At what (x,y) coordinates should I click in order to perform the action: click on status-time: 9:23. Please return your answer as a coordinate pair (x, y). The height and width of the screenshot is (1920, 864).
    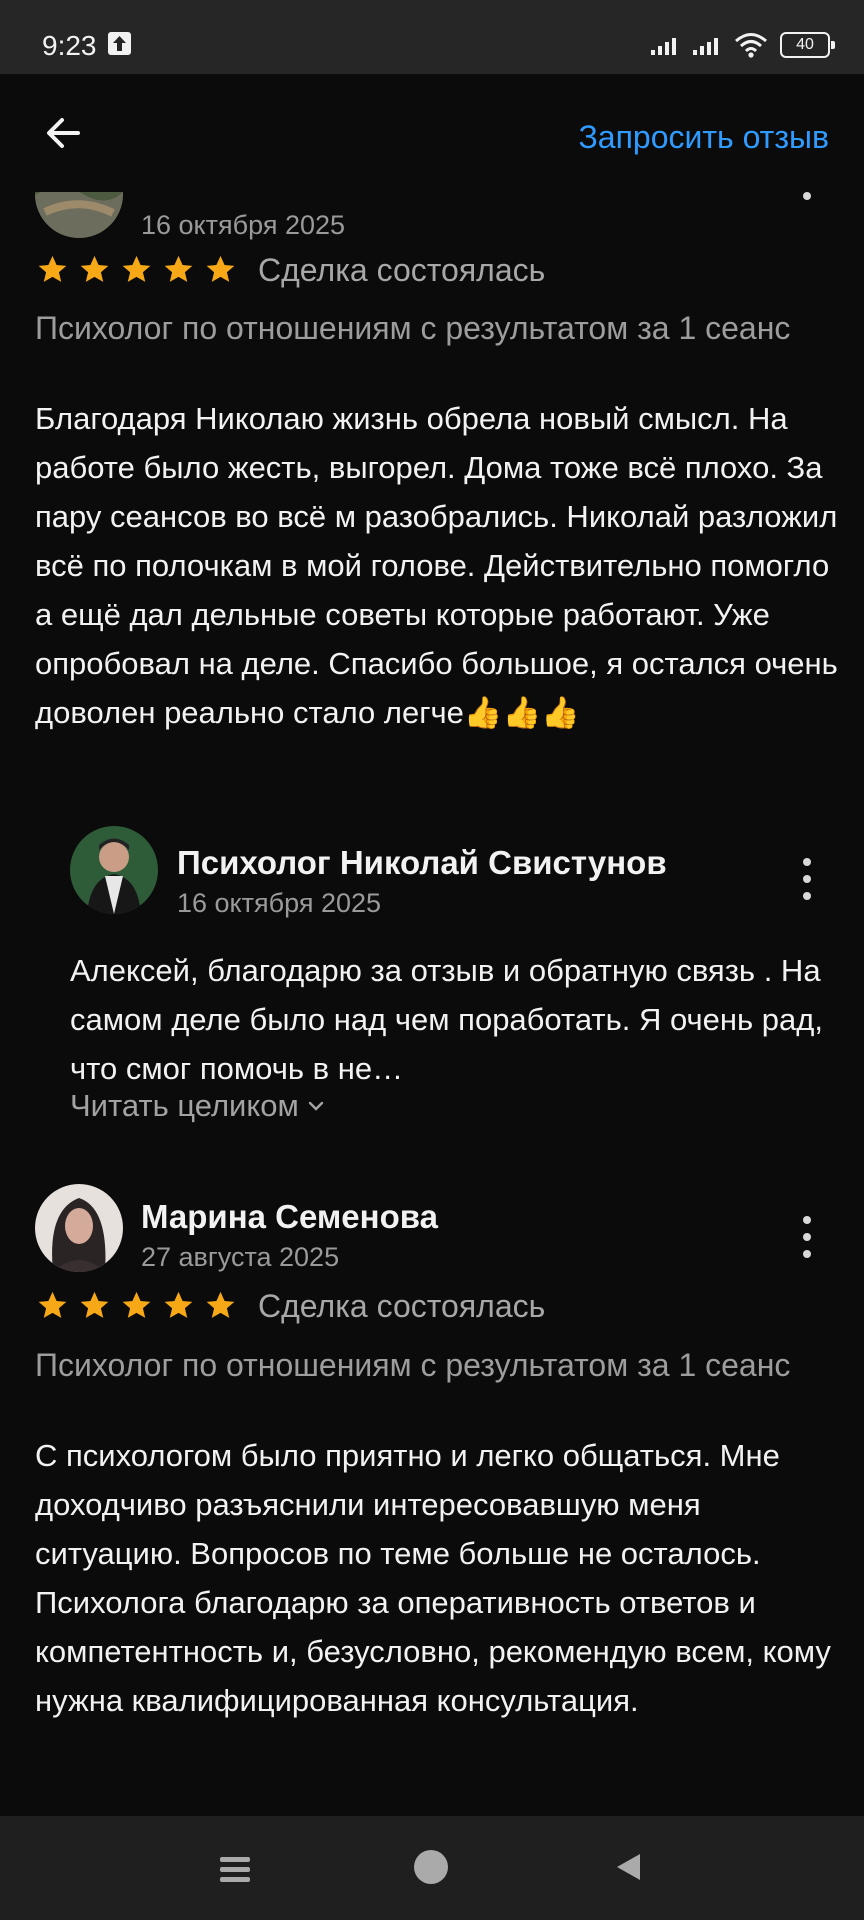
    Looking at the image, I should click on (69, 45).